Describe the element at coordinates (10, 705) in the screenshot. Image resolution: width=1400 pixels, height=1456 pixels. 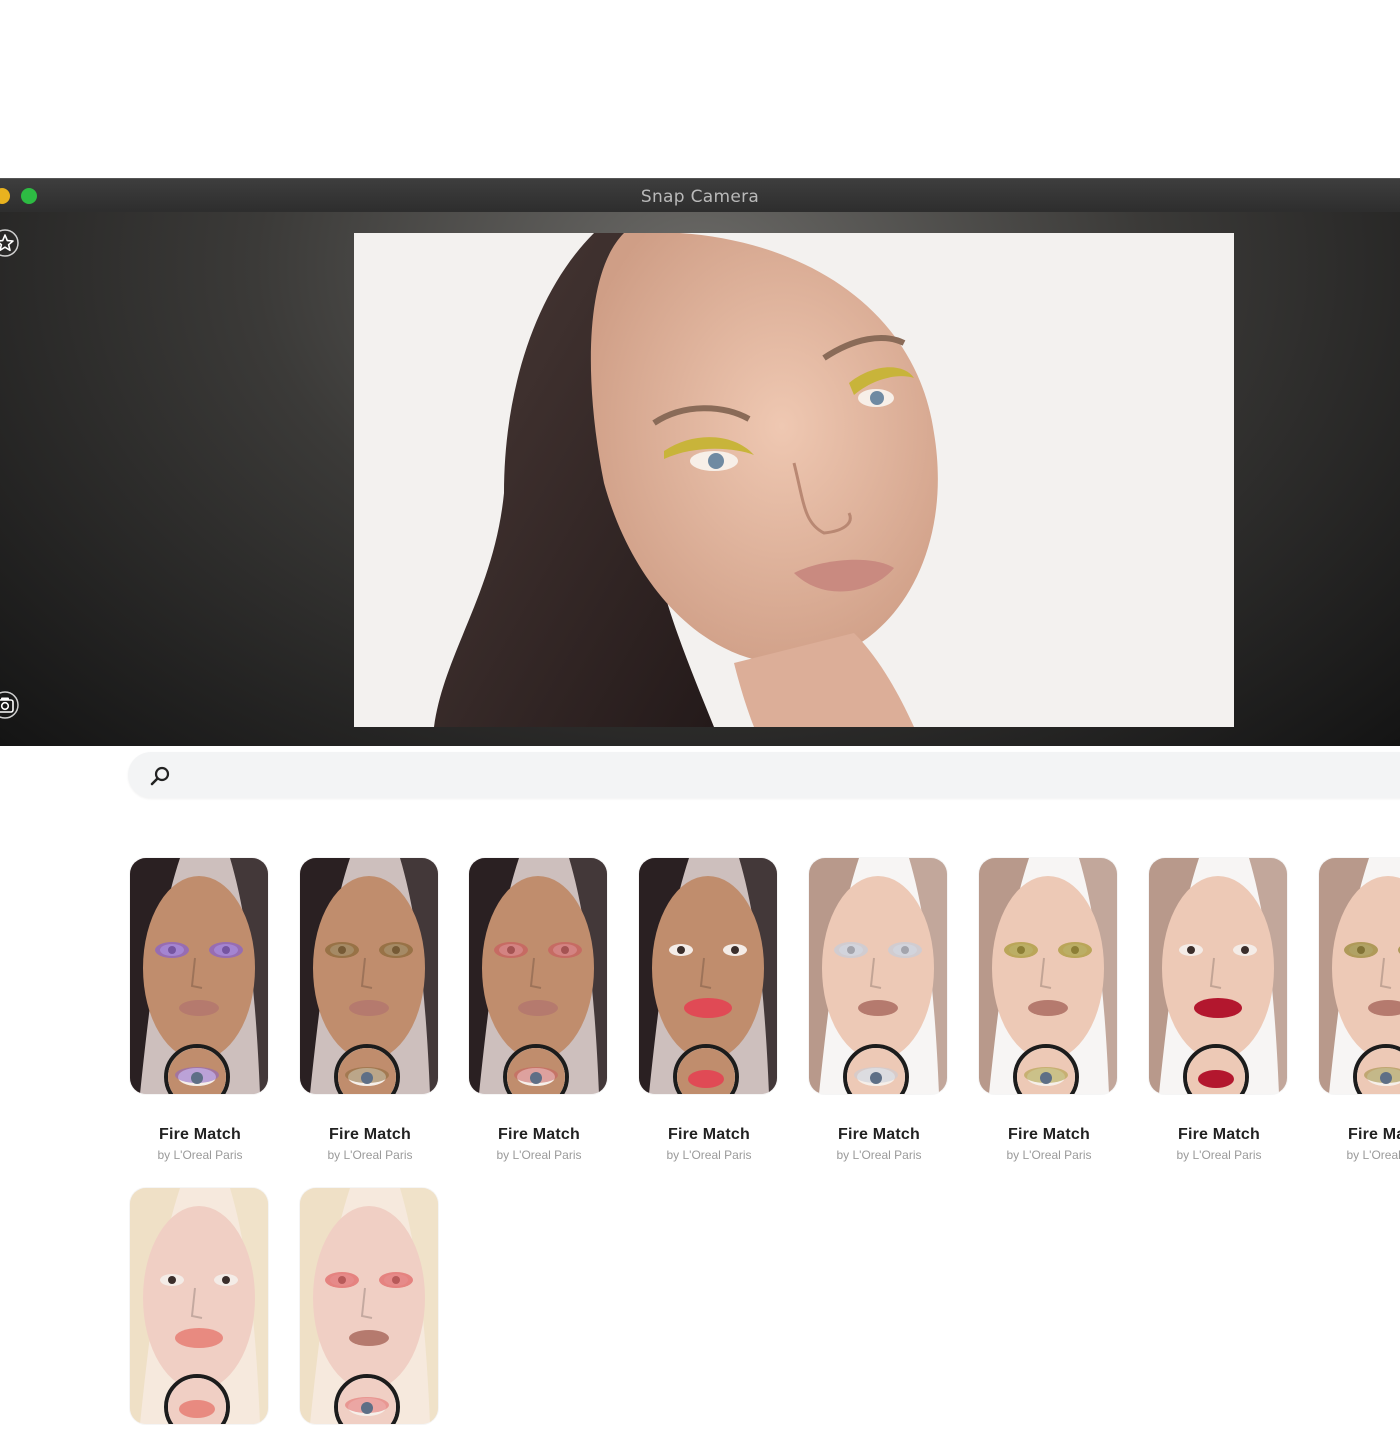
I see `camera-icon` at that location.